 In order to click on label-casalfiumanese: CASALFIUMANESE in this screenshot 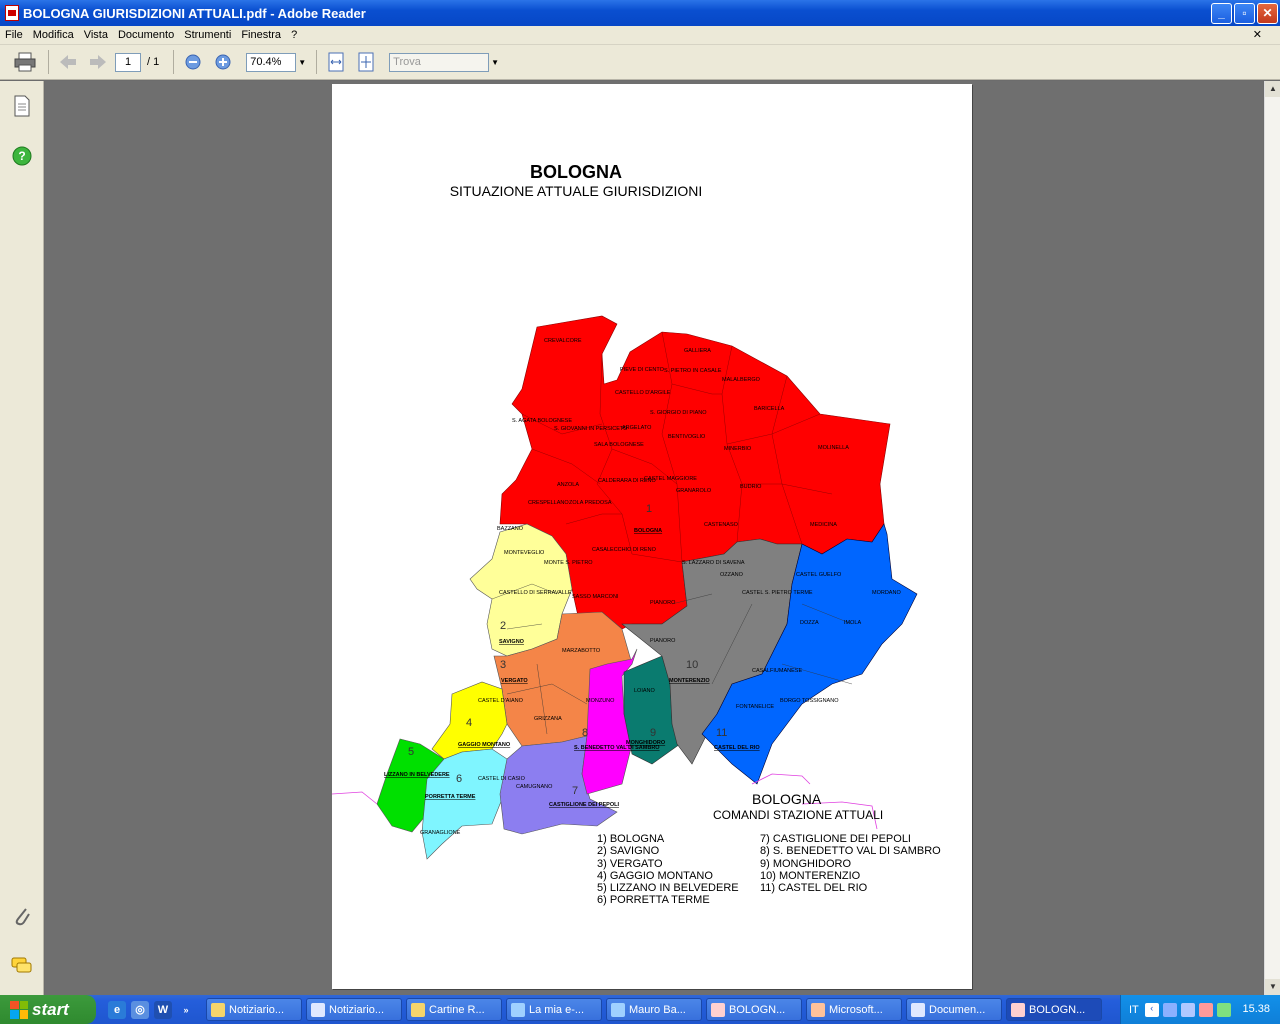, I will do `click(777, 671)`.